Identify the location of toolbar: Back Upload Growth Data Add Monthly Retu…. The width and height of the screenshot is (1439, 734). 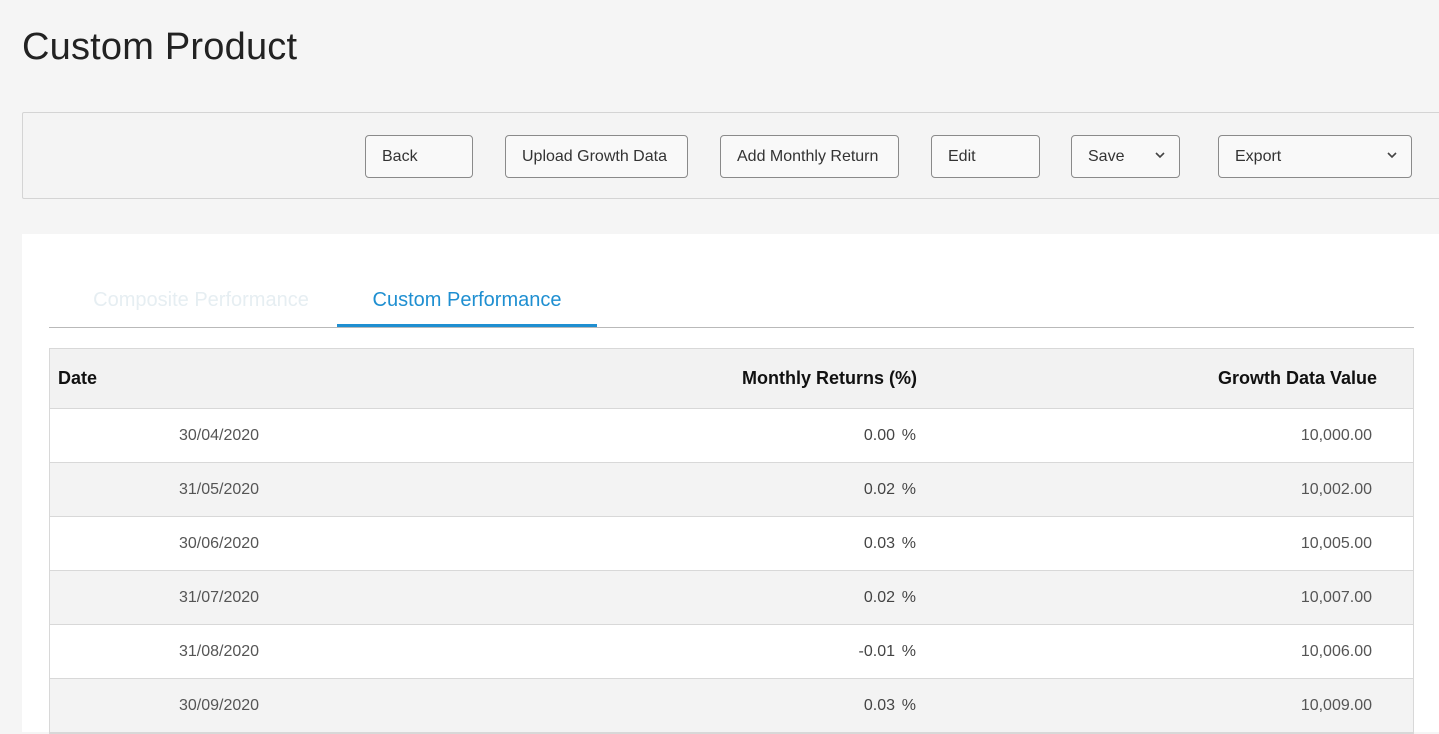
(730, 155).